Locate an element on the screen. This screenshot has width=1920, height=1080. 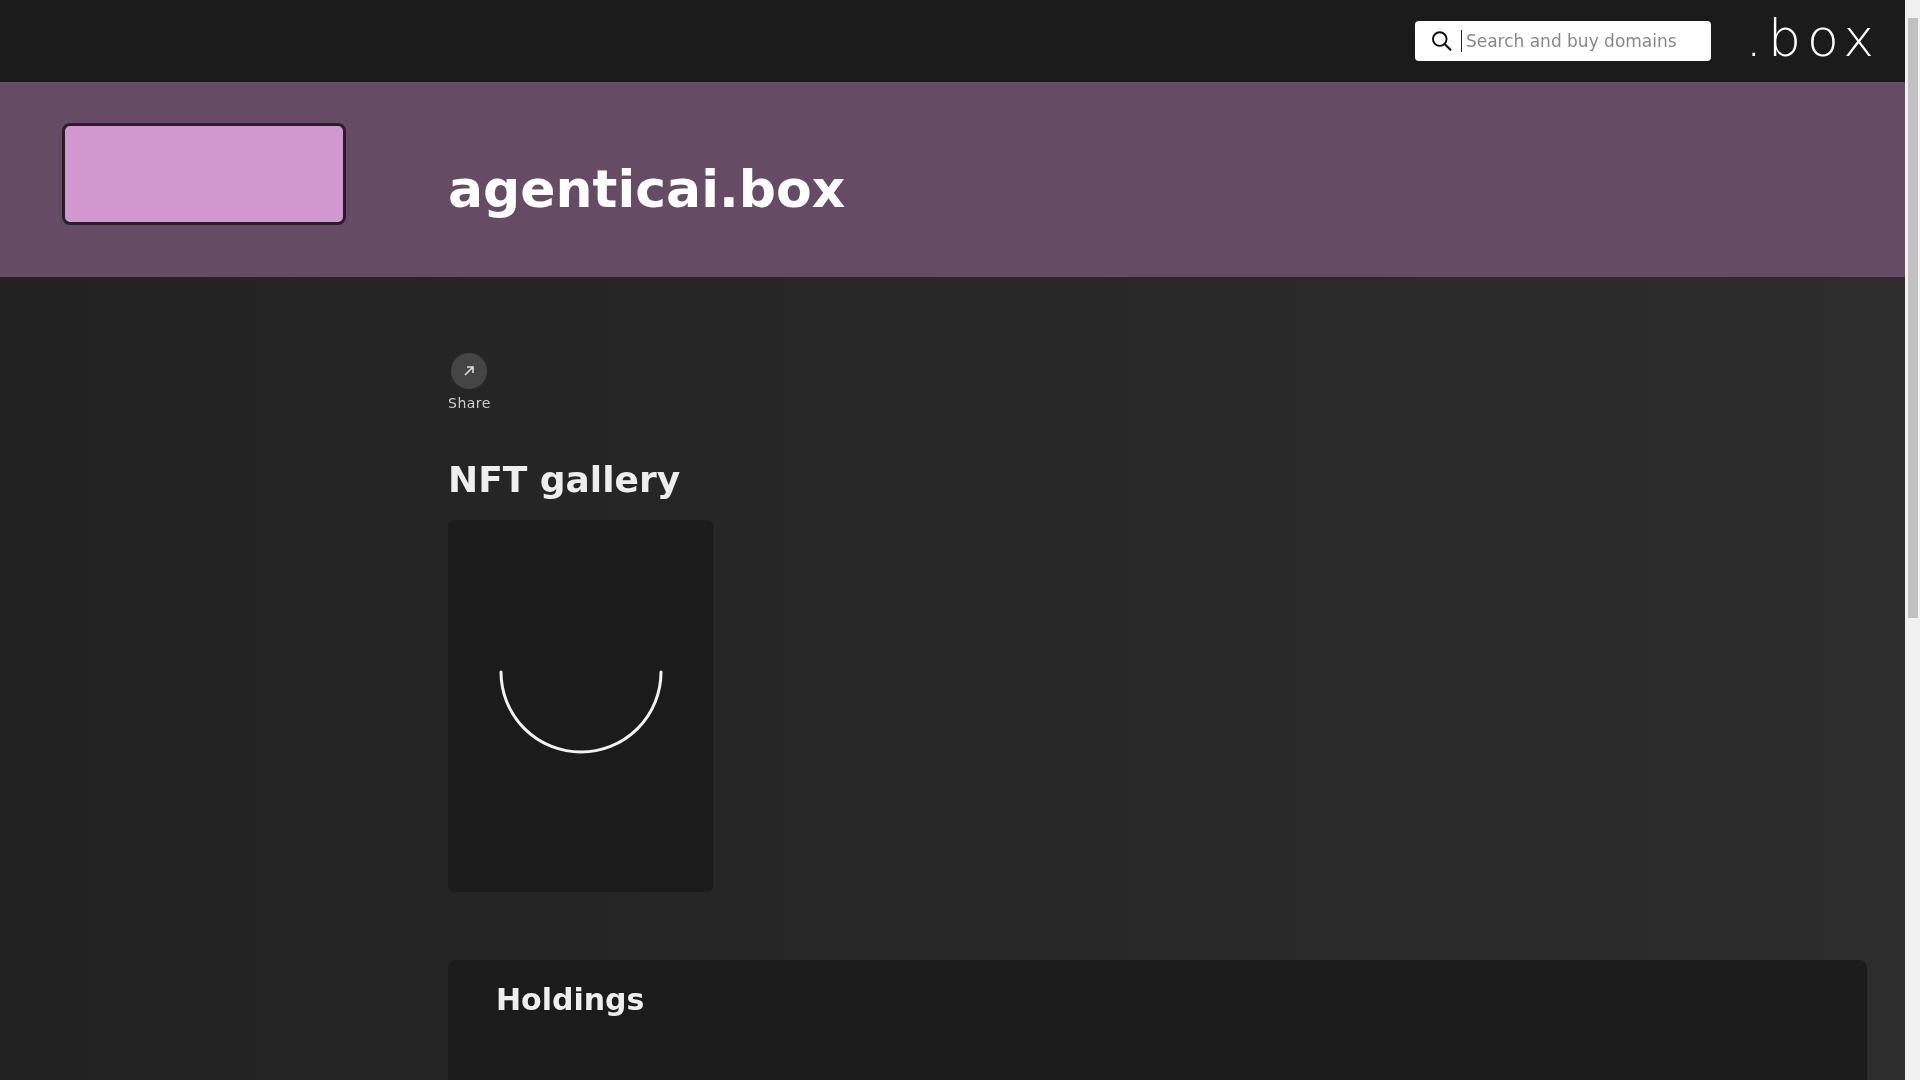
search-field: Search and buy domains is located at coordinates (1563, 40).